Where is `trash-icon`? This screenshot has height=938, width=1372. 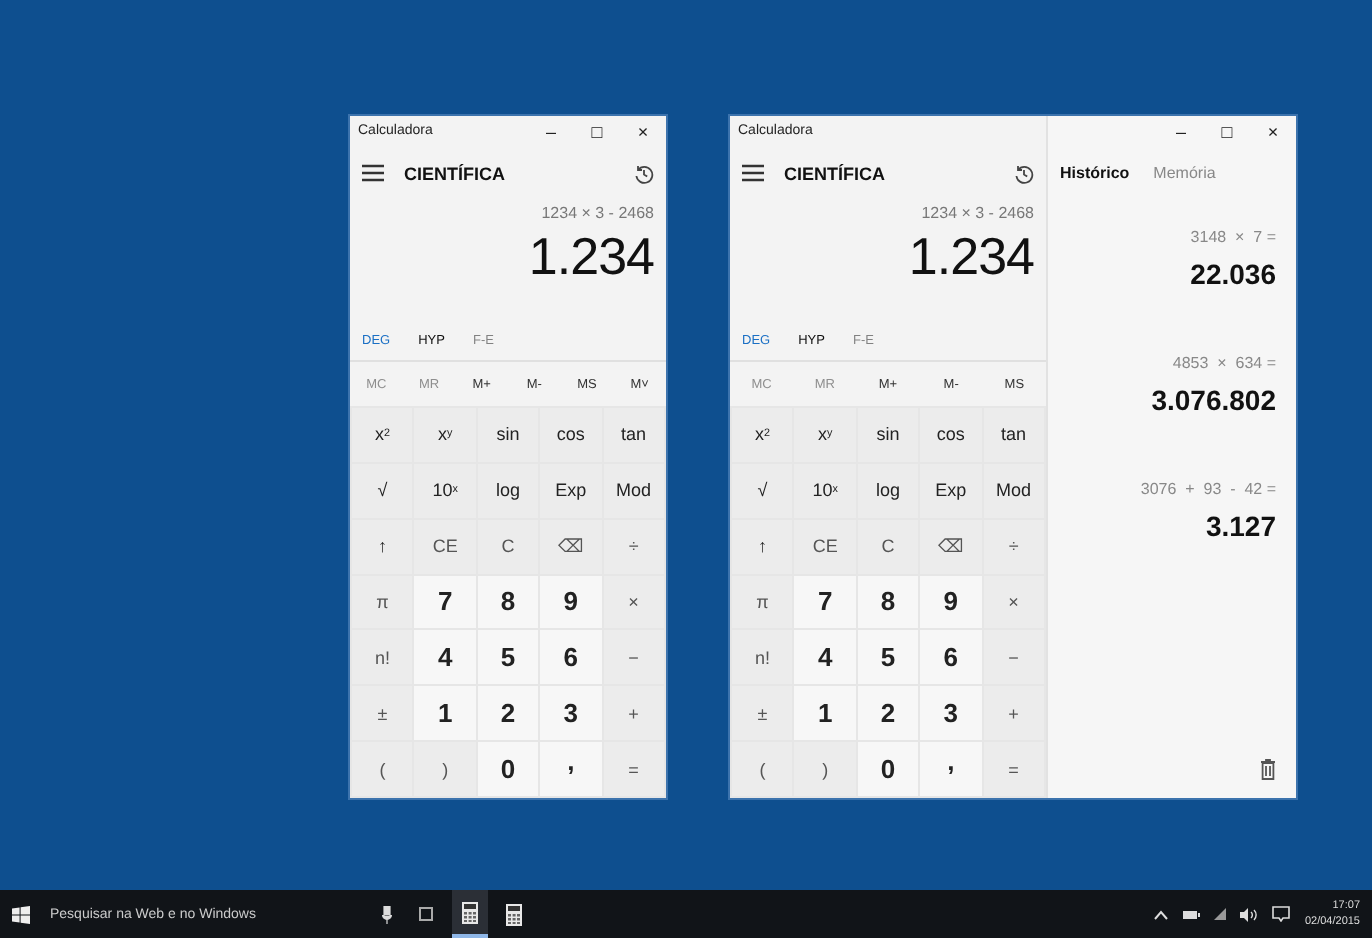
trash-icon is located at coordinates (1268, 768).